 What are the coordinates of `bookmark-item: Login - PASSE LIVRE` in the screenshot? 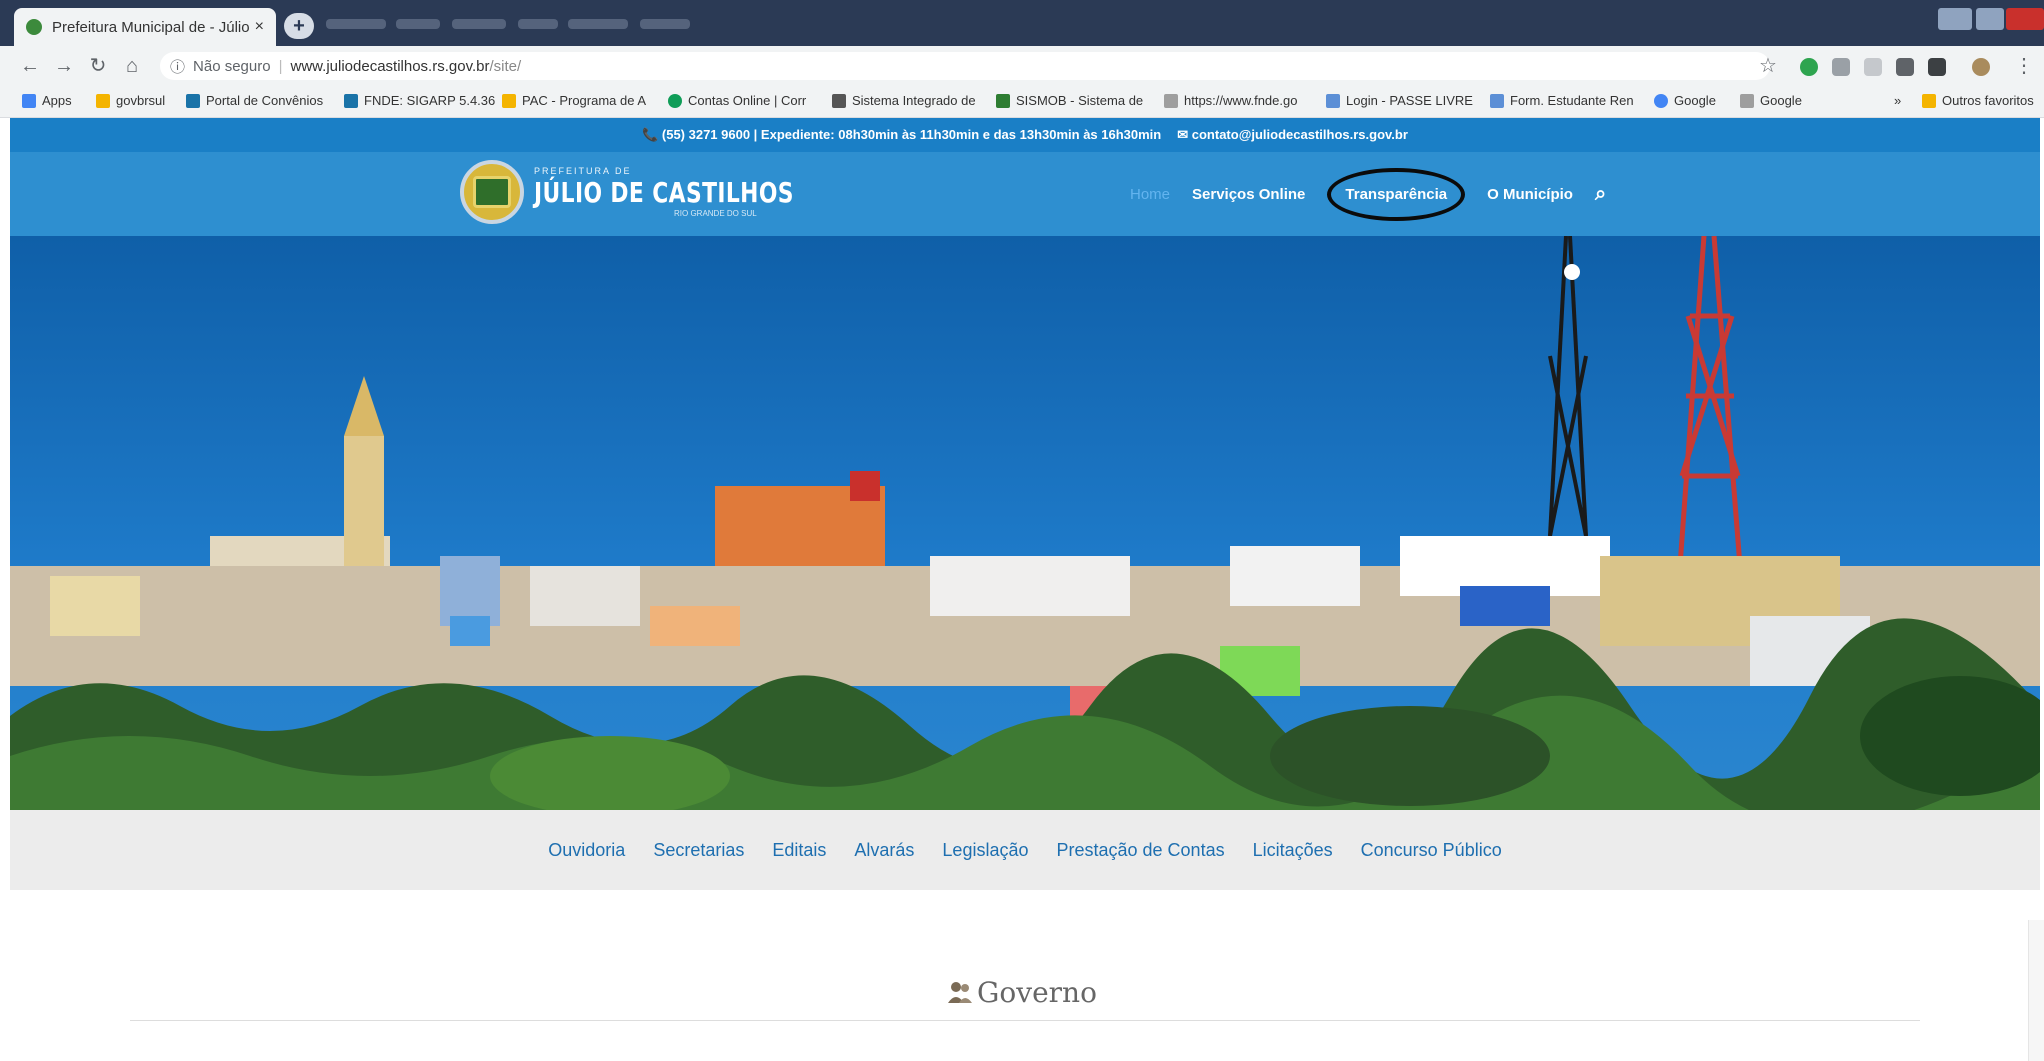 It's located at (1399, 100).